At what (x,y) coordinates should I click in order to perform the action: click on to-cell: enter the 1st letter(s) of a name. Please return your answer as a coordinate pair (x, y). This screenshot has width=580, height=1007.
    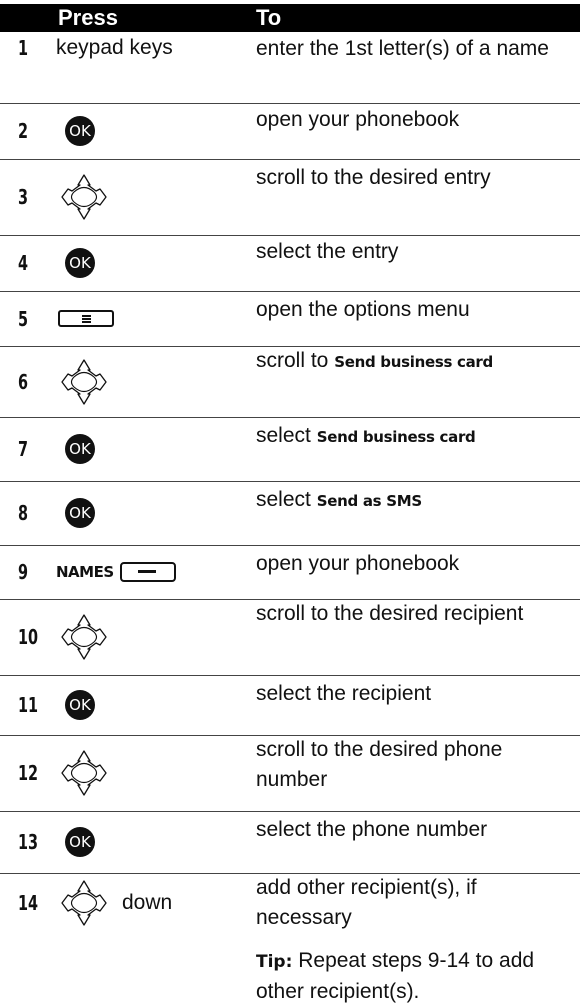
    Looking at the image, I should click on (413, 49).